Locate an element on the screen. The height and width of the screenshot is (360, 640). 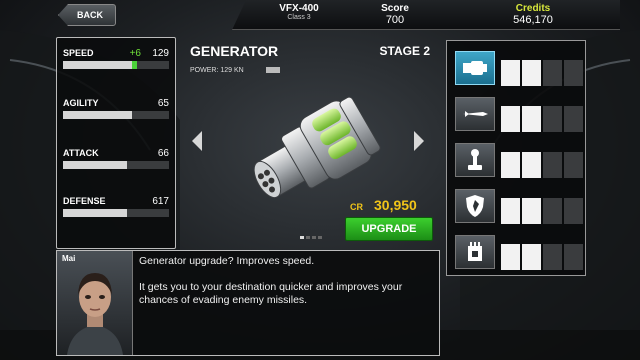
generator-icon is located at coordinates (475, 68).